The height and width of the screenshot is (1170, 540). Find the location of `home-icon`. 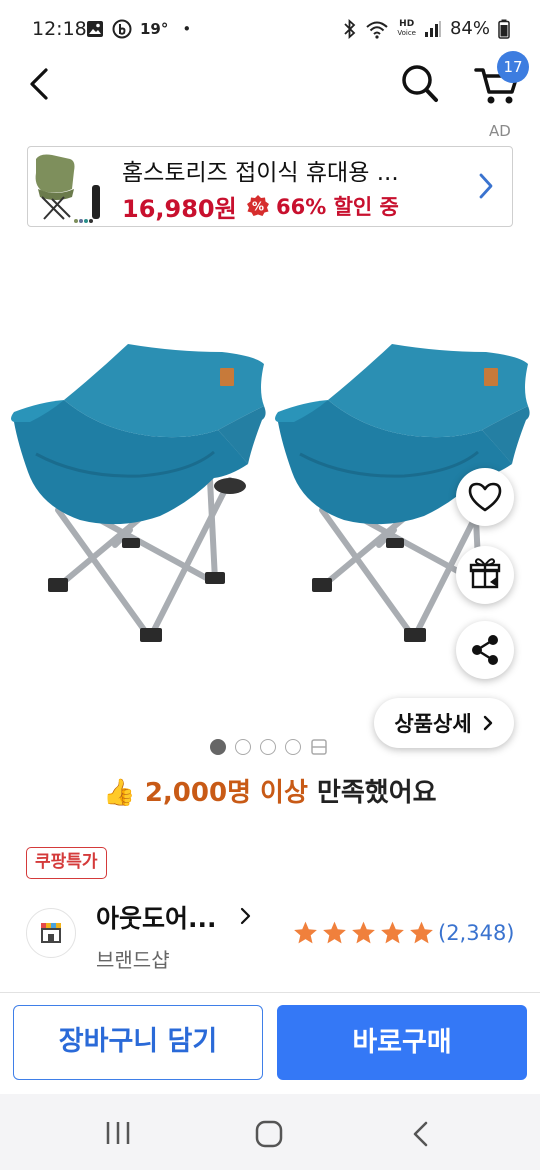

home-icon is located at coordinates (269, 1134).